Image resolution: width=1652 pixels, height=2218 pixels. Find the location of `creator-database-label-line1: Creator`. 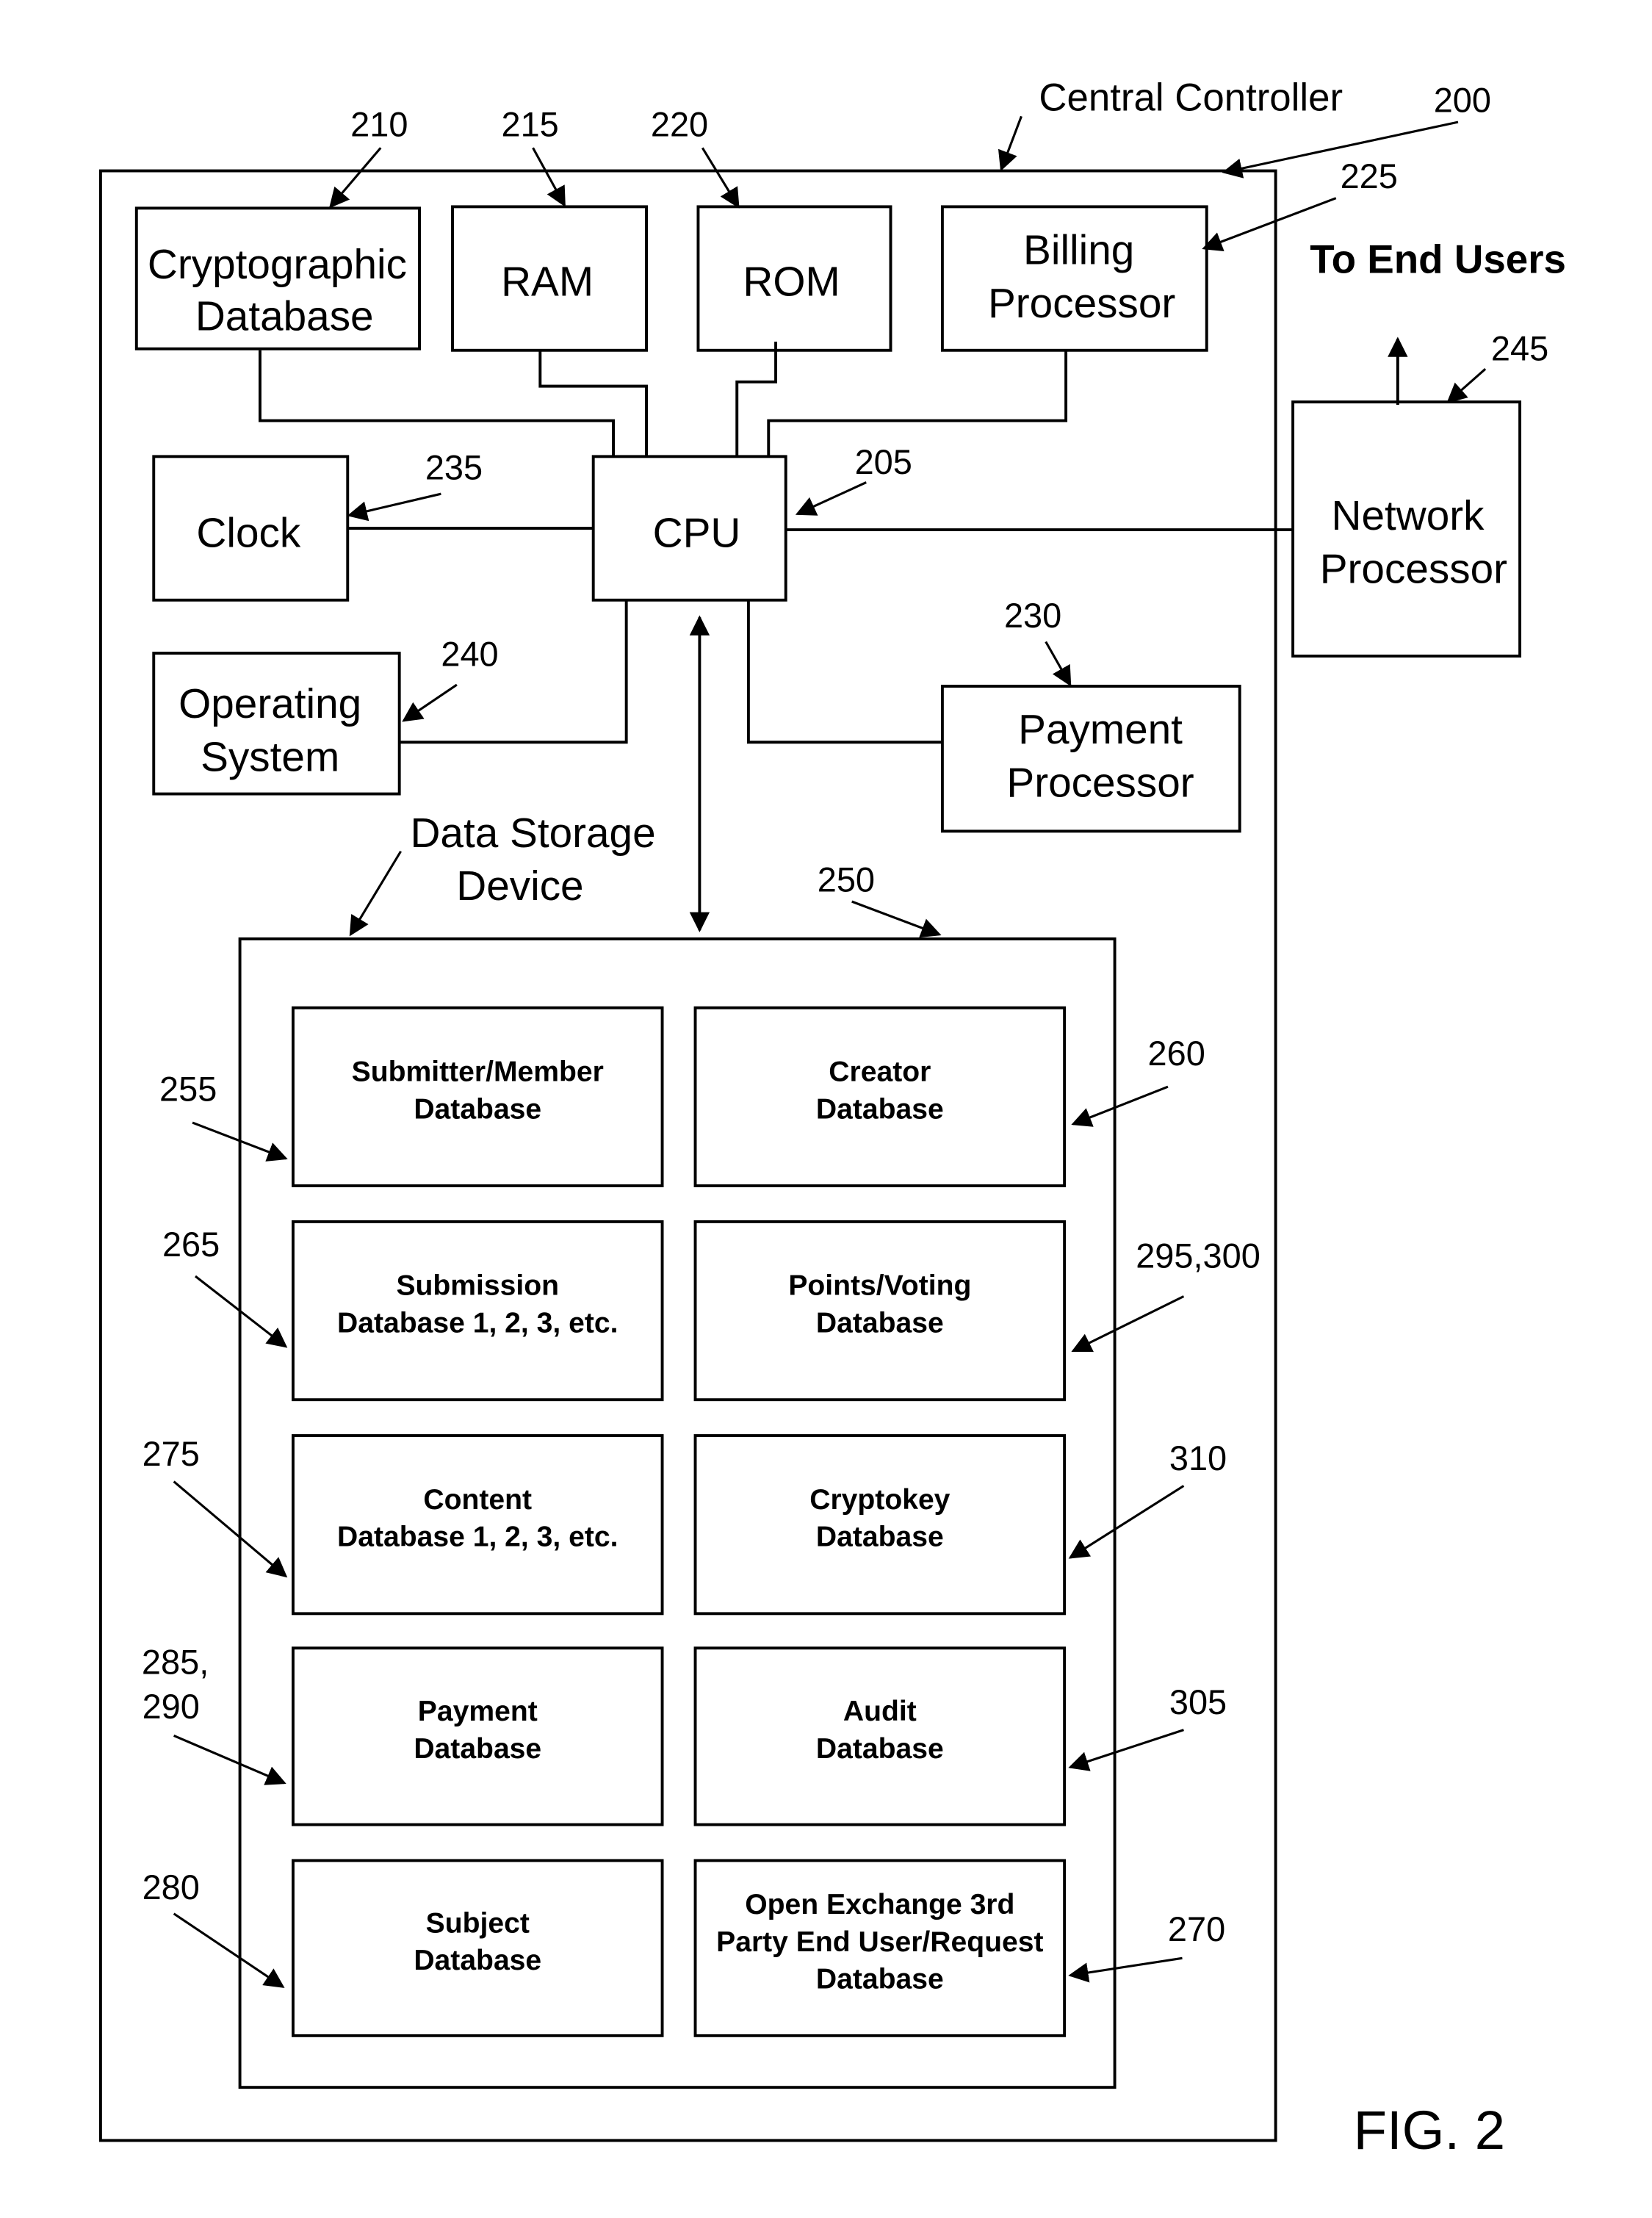

creator-database-label-line1: Creator is located at coordinates (880, 1071).